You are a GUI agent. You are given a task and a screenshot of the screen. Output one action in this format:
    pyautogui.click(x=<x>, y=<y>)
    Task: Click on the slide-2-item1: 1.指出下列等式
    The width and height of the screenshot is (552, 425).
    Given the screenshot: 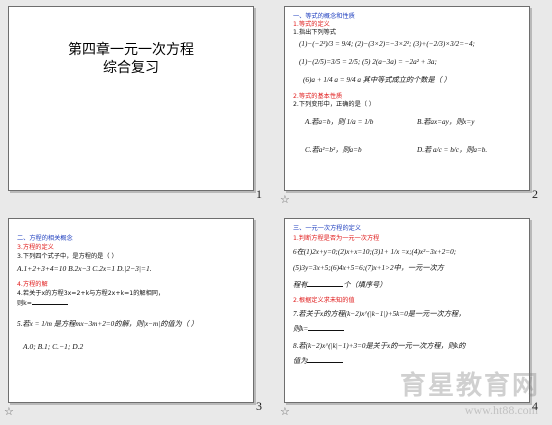 What is the action you would take?
    pyautogui.click(x=315, y=32)
    